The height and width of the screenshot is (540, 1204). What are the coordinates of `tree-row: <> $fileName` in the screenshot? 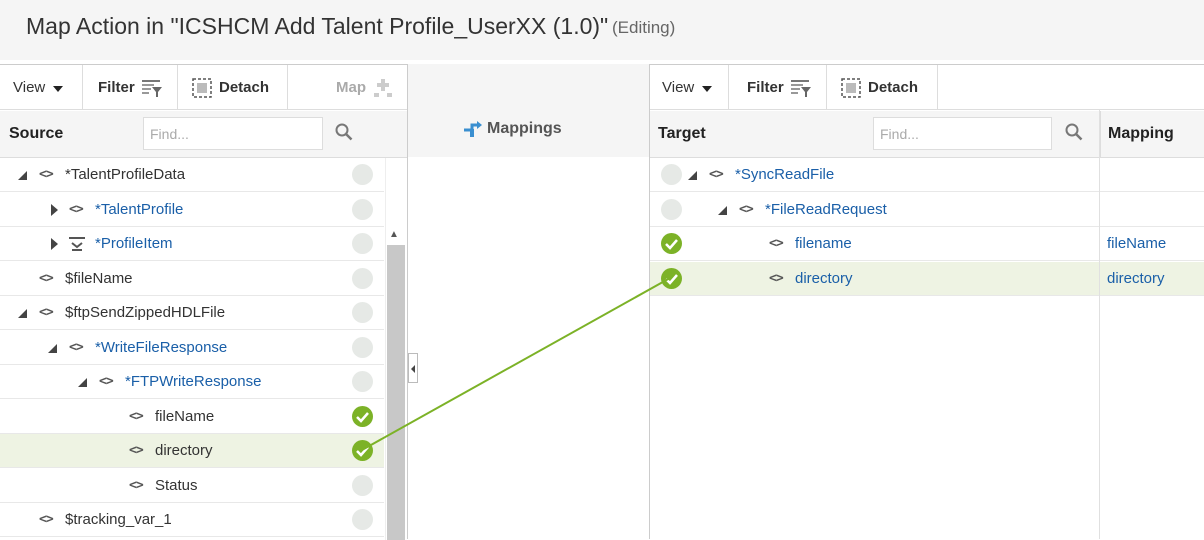 It's located at (192, 279).